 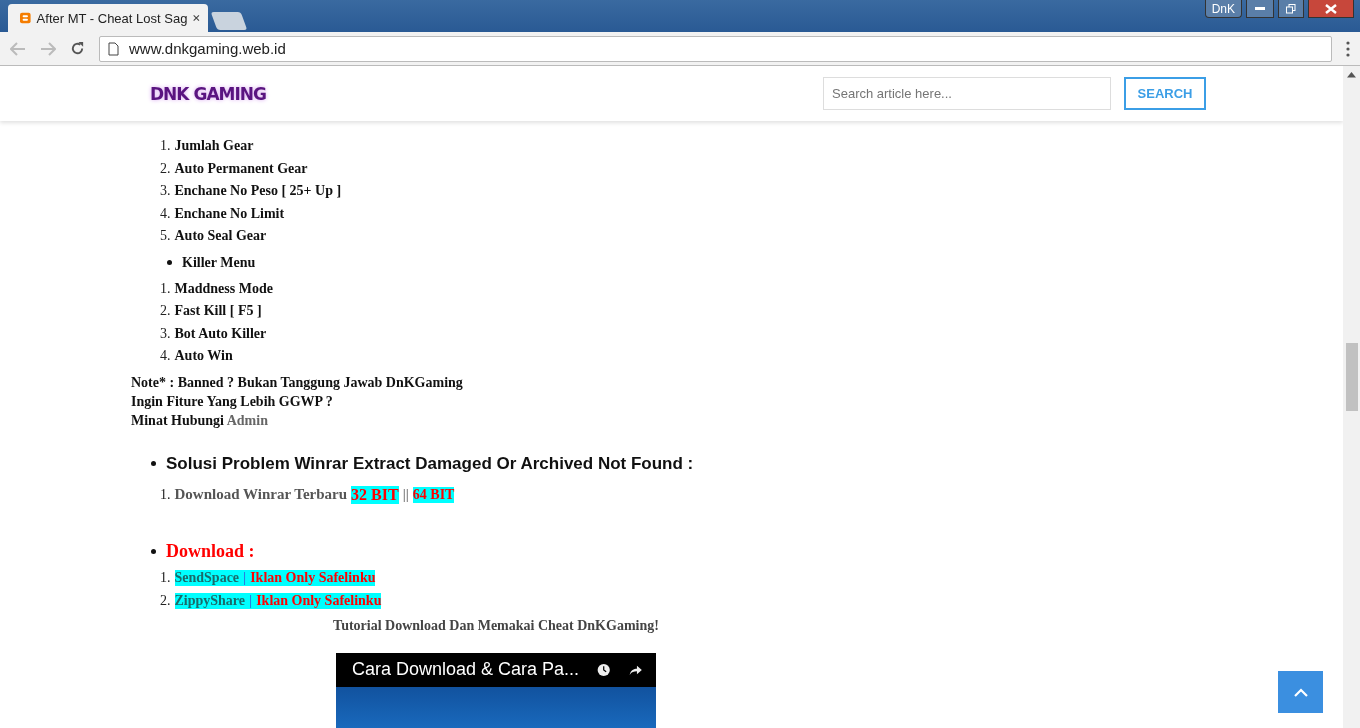 What do you see at coordinates (278, 601) in the screenshot?
I see `download-link: ZippyShare | Iklan Only Safelinku` at bounding box center [278, 601].